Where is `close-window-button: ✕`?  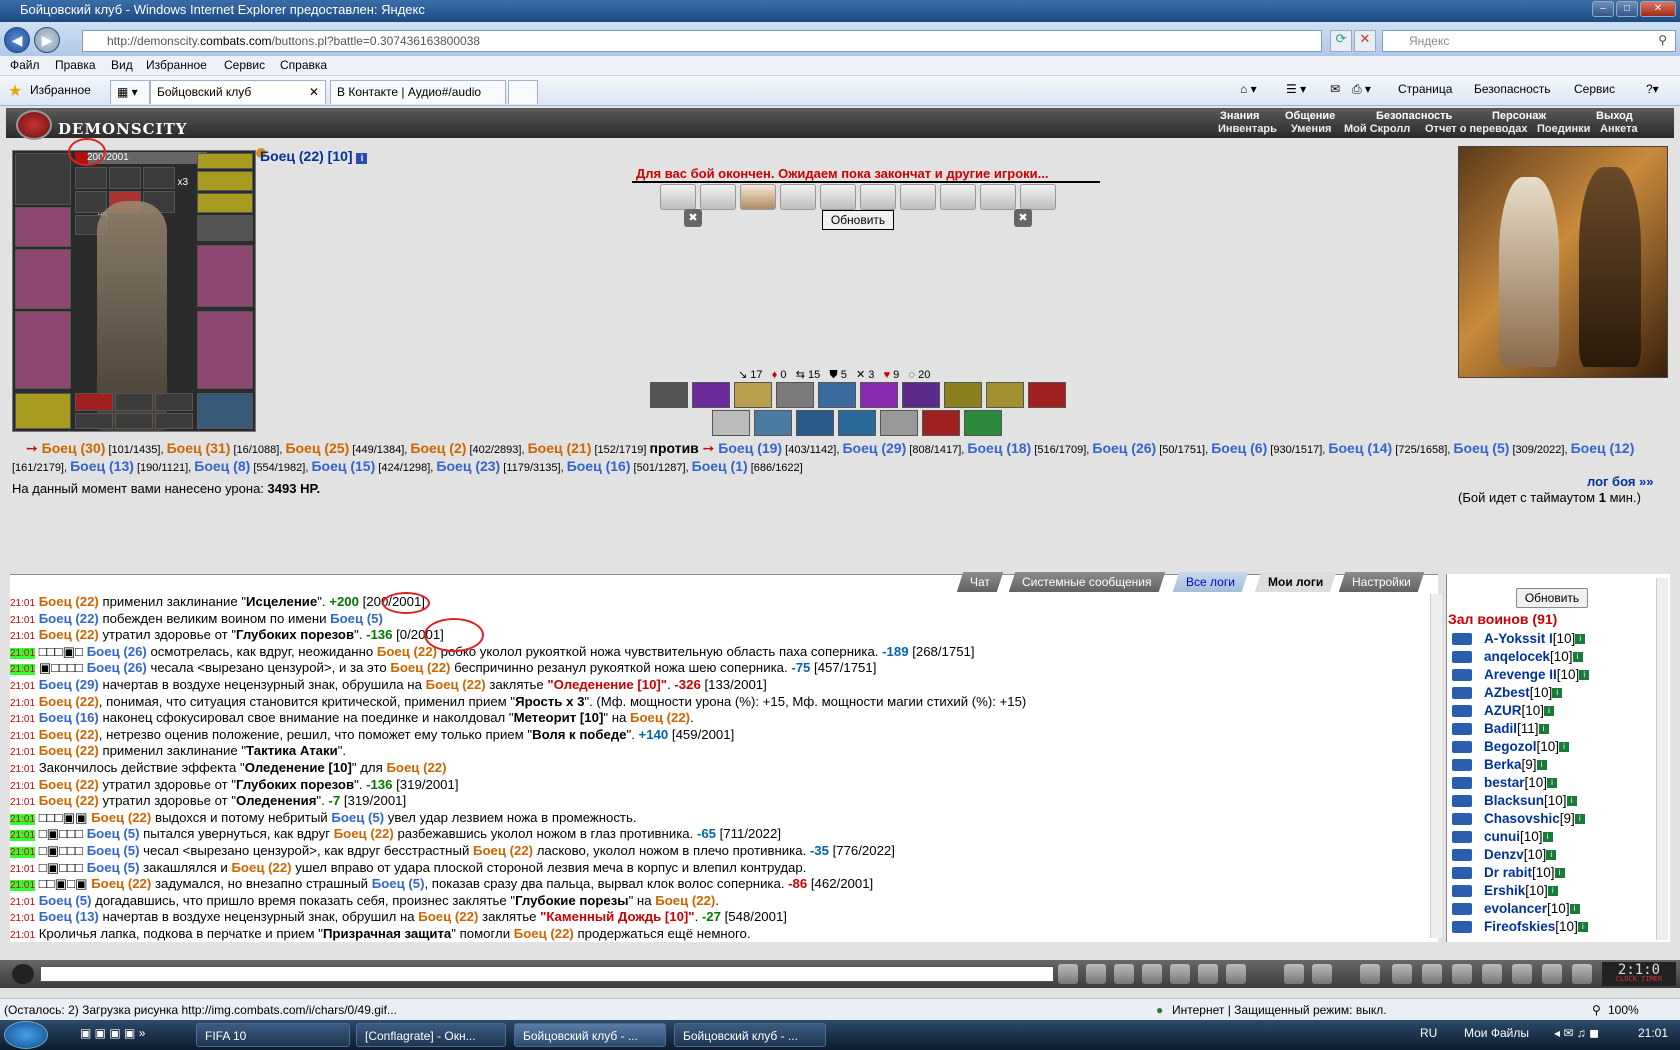
close-window-button: ✕ is located at coordinates (1658, 9).